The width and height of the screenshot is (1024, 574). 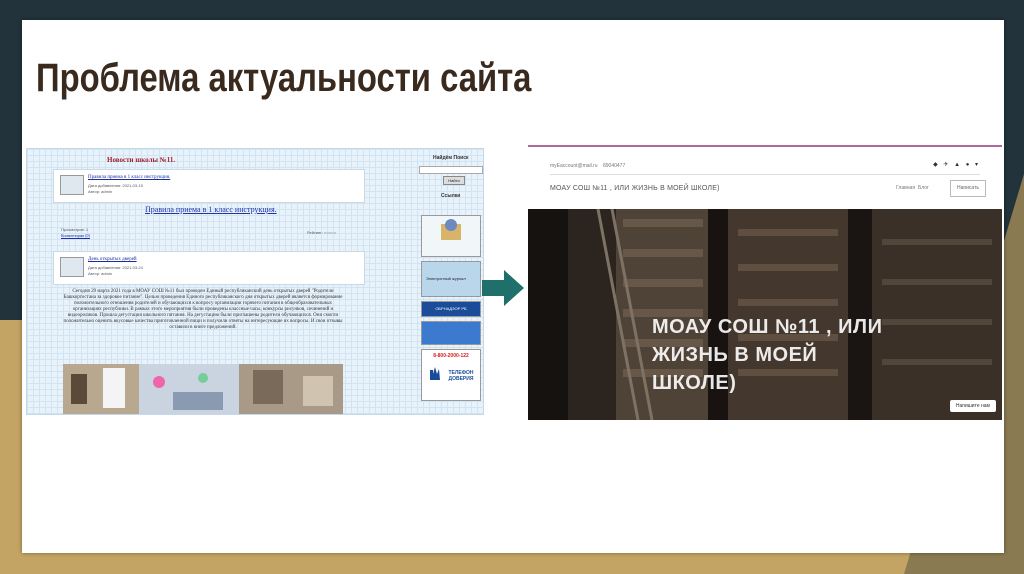 What do you see at coordinates (905, 188) in the screenshot?
I see `nav-home: Главная` at bounding box center [905, 188].